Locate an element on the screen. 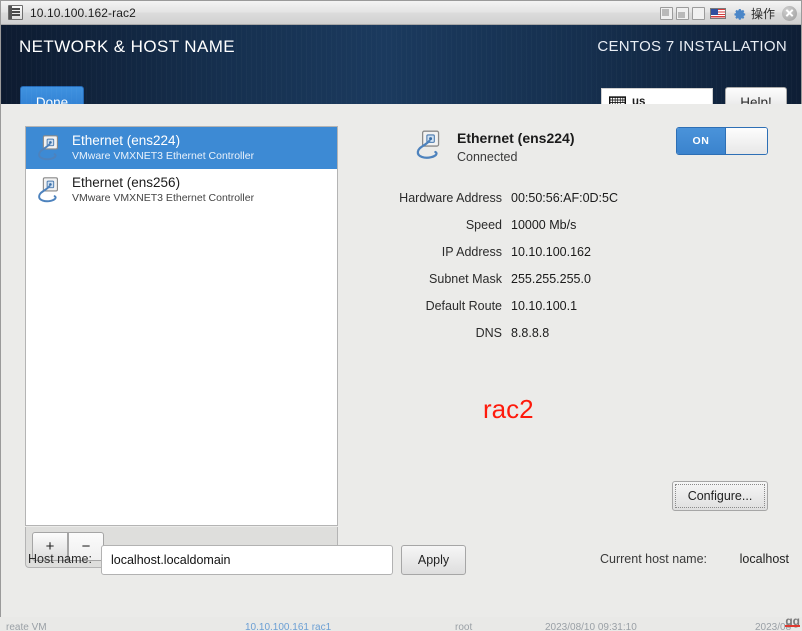  property-value: 10.10.100.162 is located at coordinates (551, 251).